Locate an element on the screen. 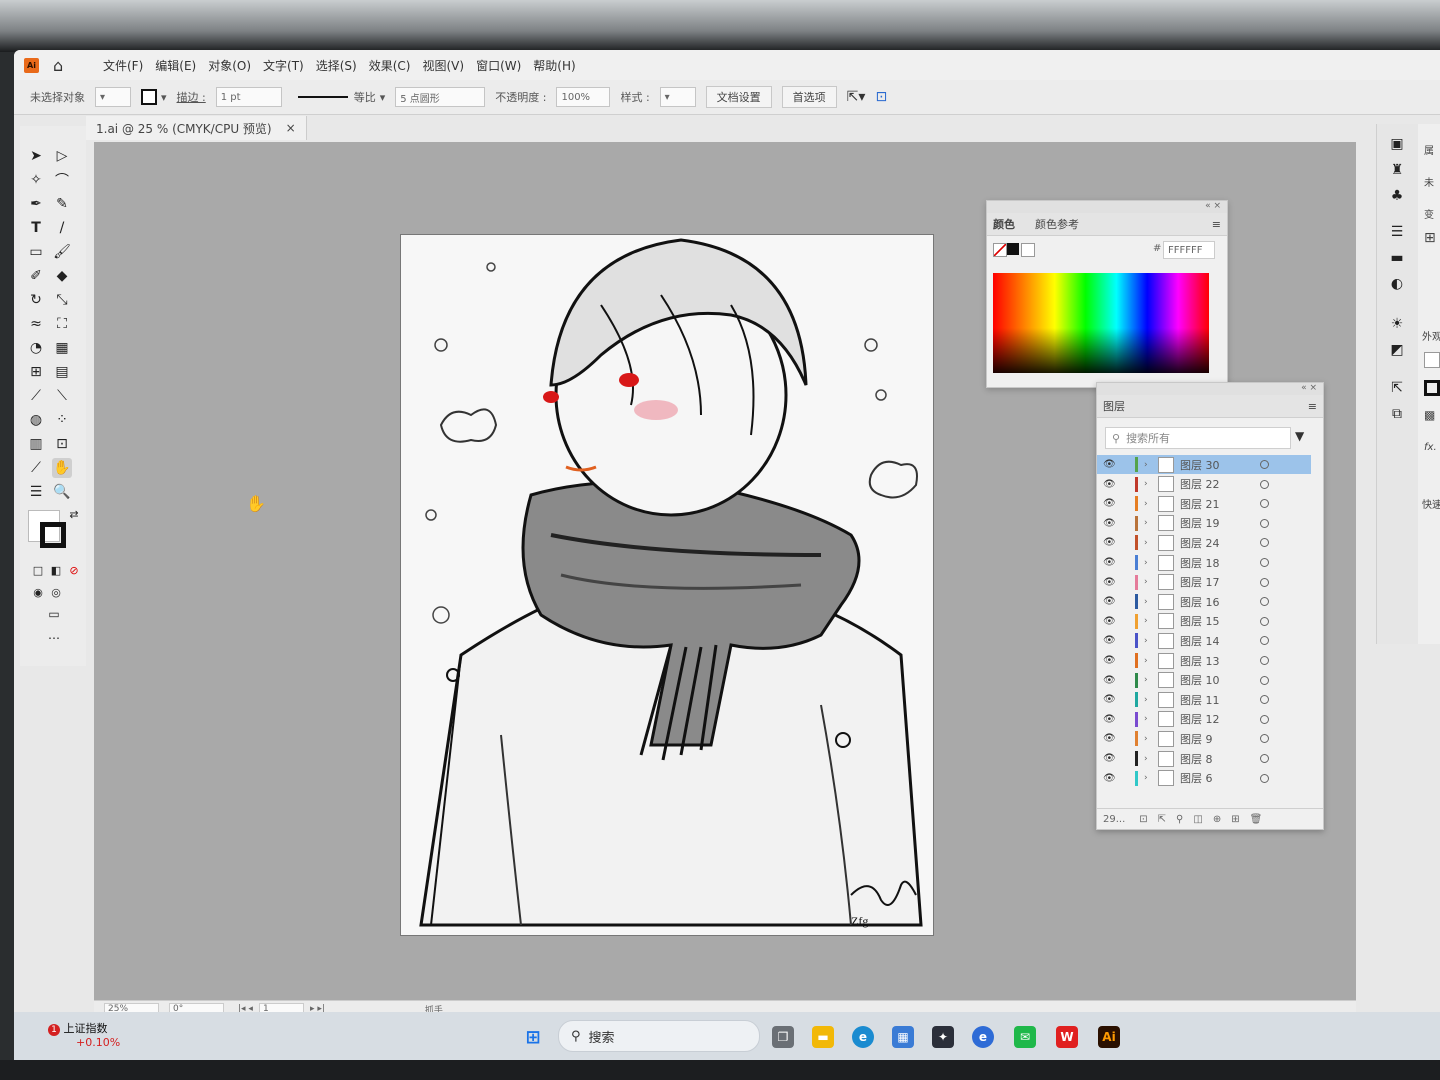 Image resolution: width=1440 pixels, height=1080 pixels. layer-row: 👁 › 图层 30 is located at coordinates (1204, 464).